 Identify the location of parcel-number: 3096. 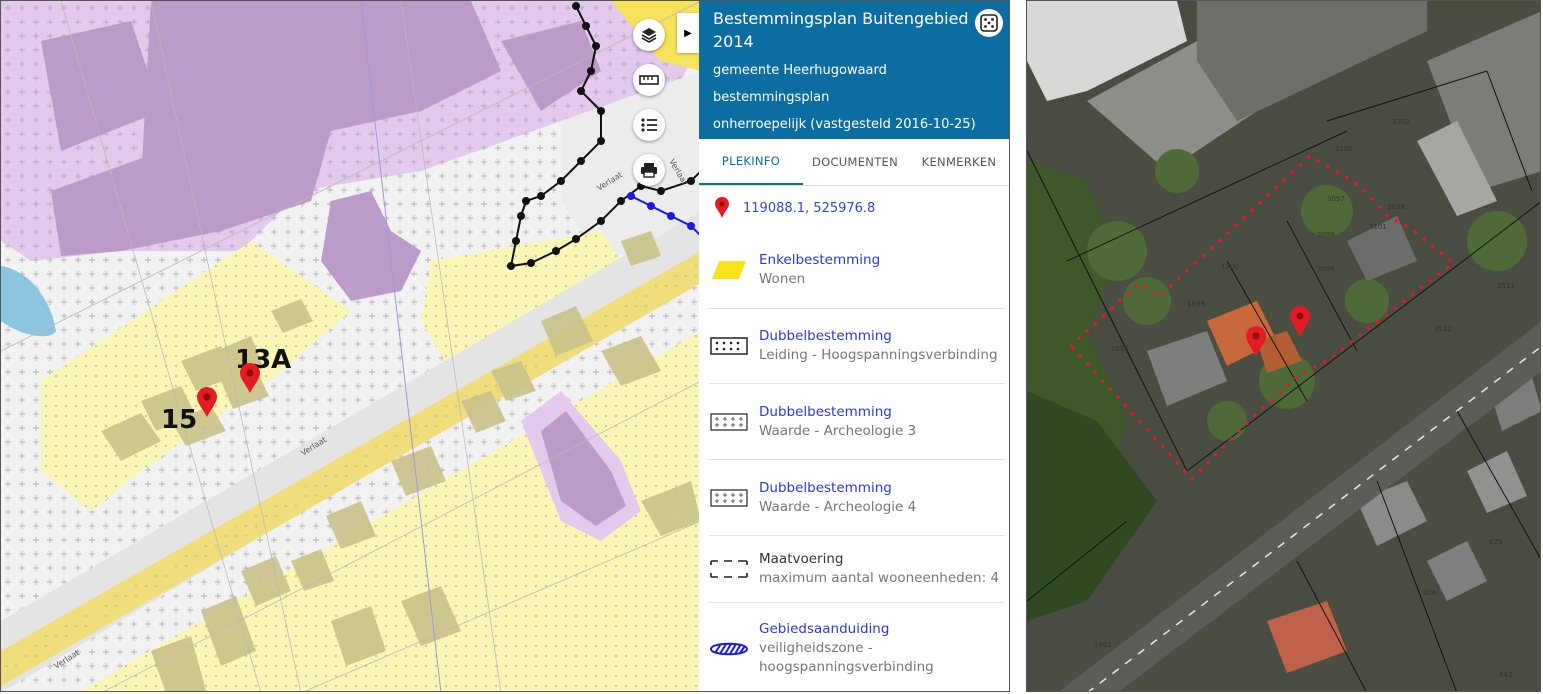
(1326, 269).